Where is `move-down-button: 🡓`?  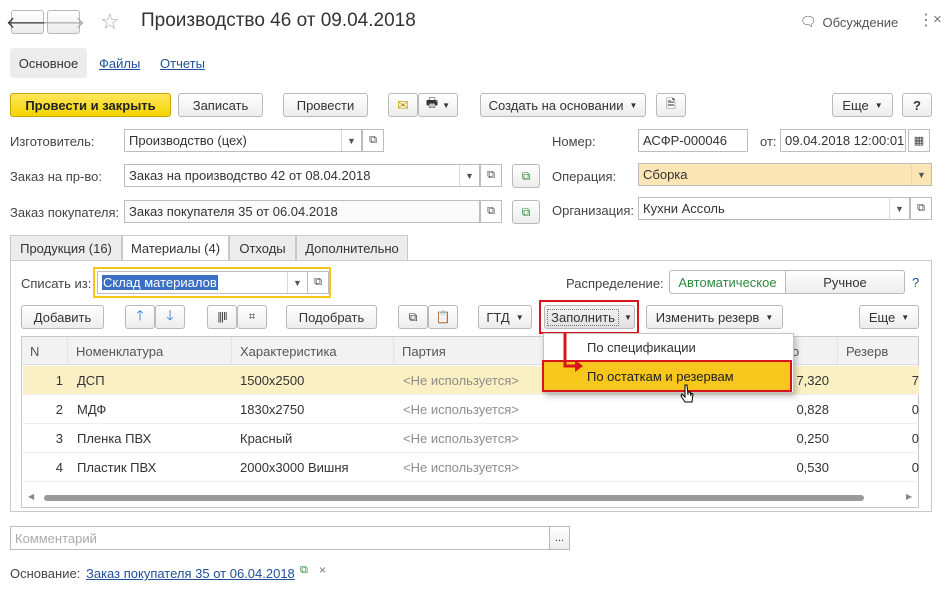 move-down-button: 🡓 is located at coordinates (170, 317).